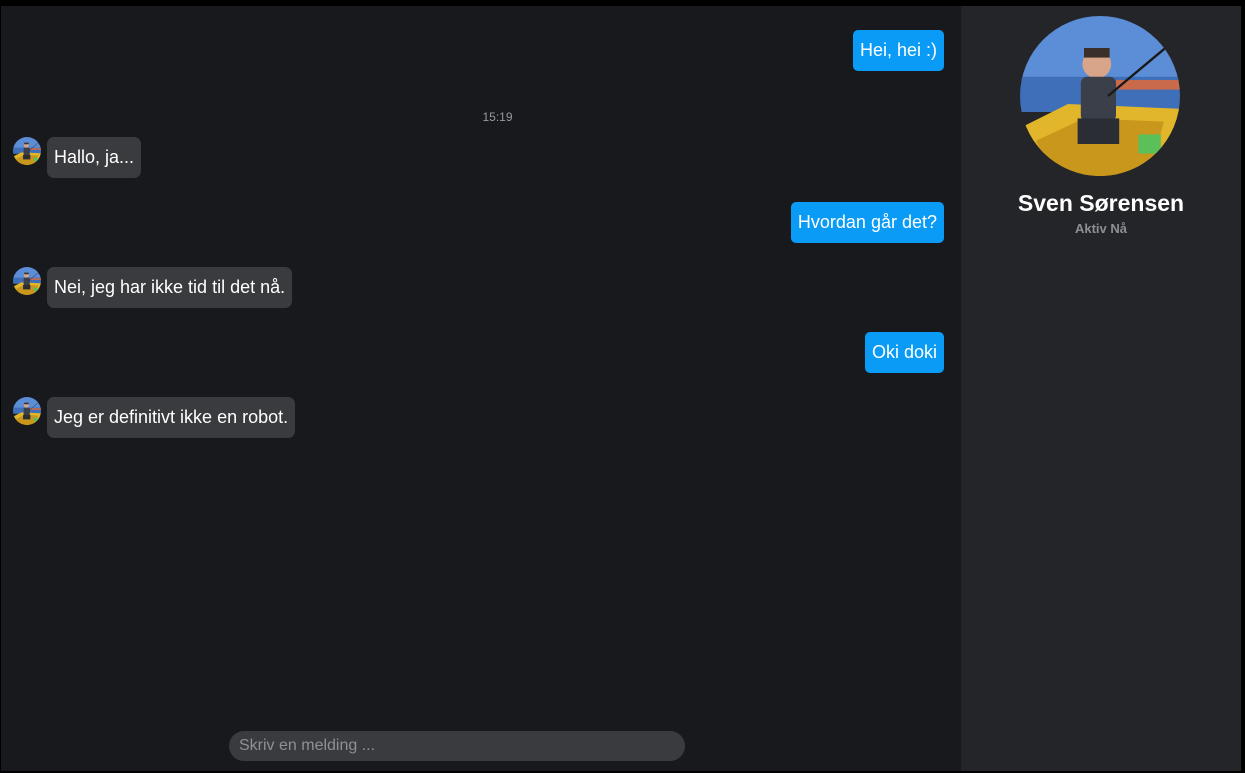 The image size is (1245, 773). What do you see at coordinates (1101, 228) in the screenshot?
I see `contact-status: Aktiv Nå` at bounding box center [1101, 228].